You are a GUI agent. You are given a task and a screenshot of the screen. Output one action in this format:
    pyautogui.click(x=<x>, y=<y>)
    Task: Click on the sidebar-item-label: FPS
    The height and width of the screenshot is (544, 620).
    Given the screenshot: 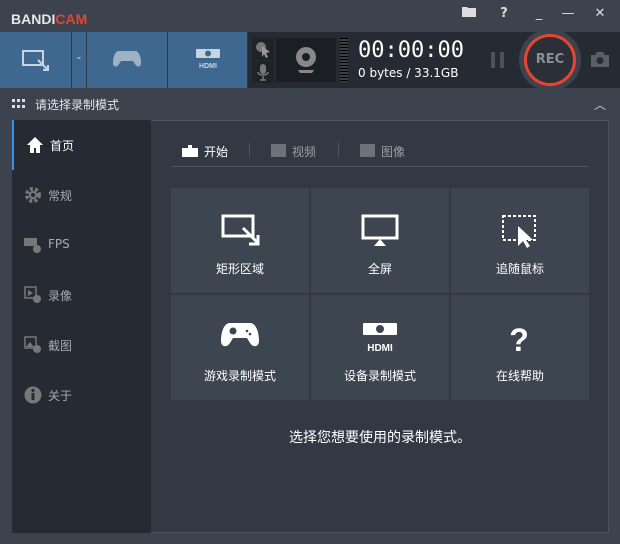 What is the action you would take?
    pyautogui.click(x=59, y=244)
    